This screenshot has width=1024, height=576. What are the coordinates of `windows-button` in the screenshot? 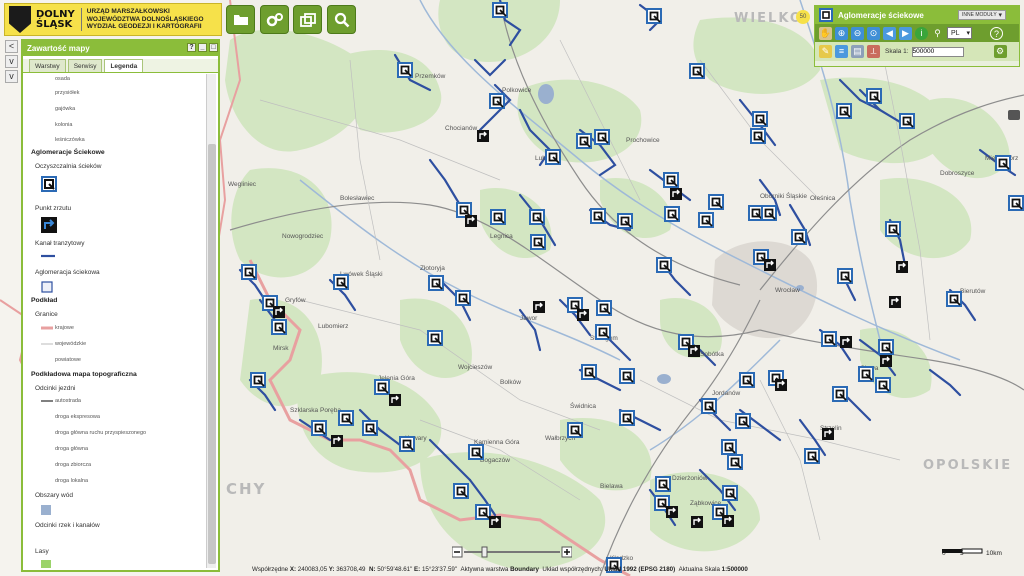 It's located at (307, 19).